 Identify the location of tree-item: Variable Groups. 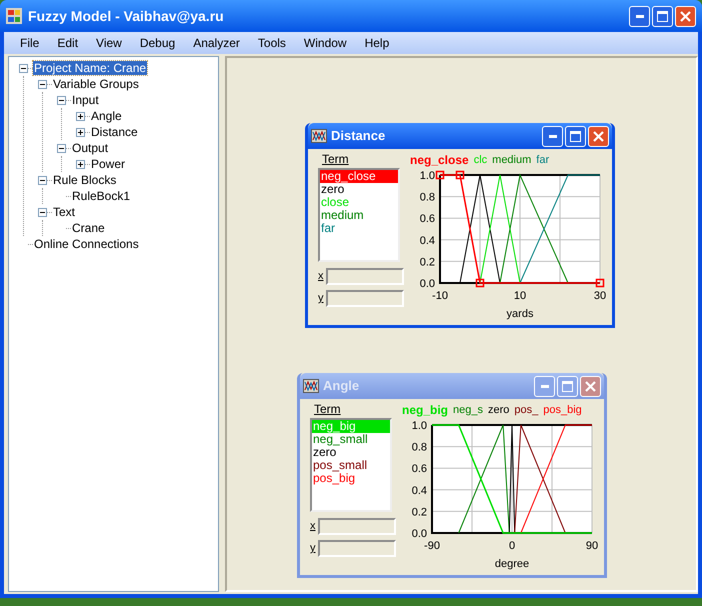
(96, 84).